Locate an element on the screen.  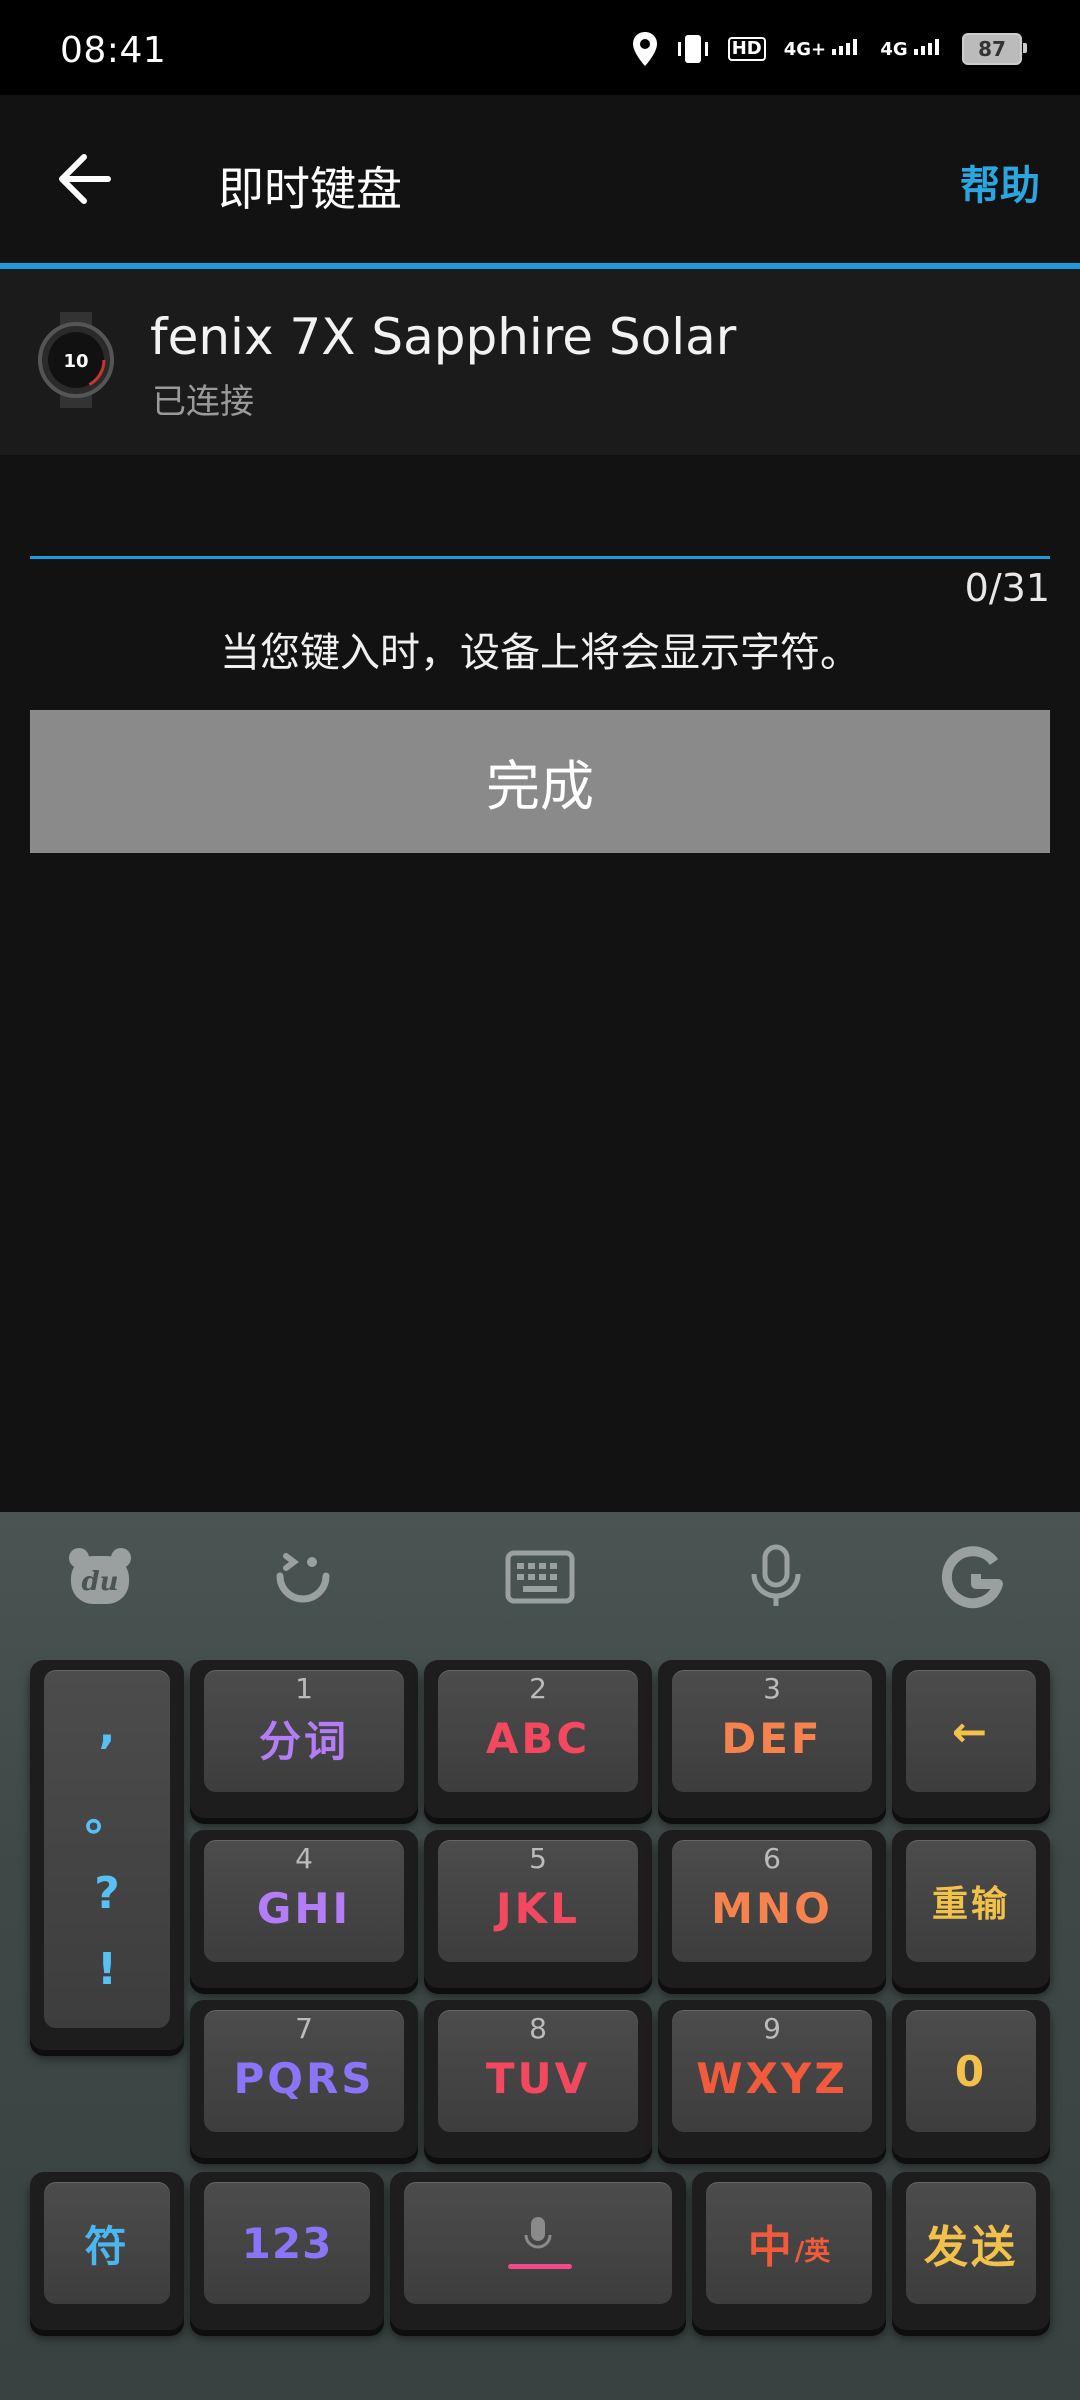
symbol-label: 符 is located at coordinates (107, 2246).